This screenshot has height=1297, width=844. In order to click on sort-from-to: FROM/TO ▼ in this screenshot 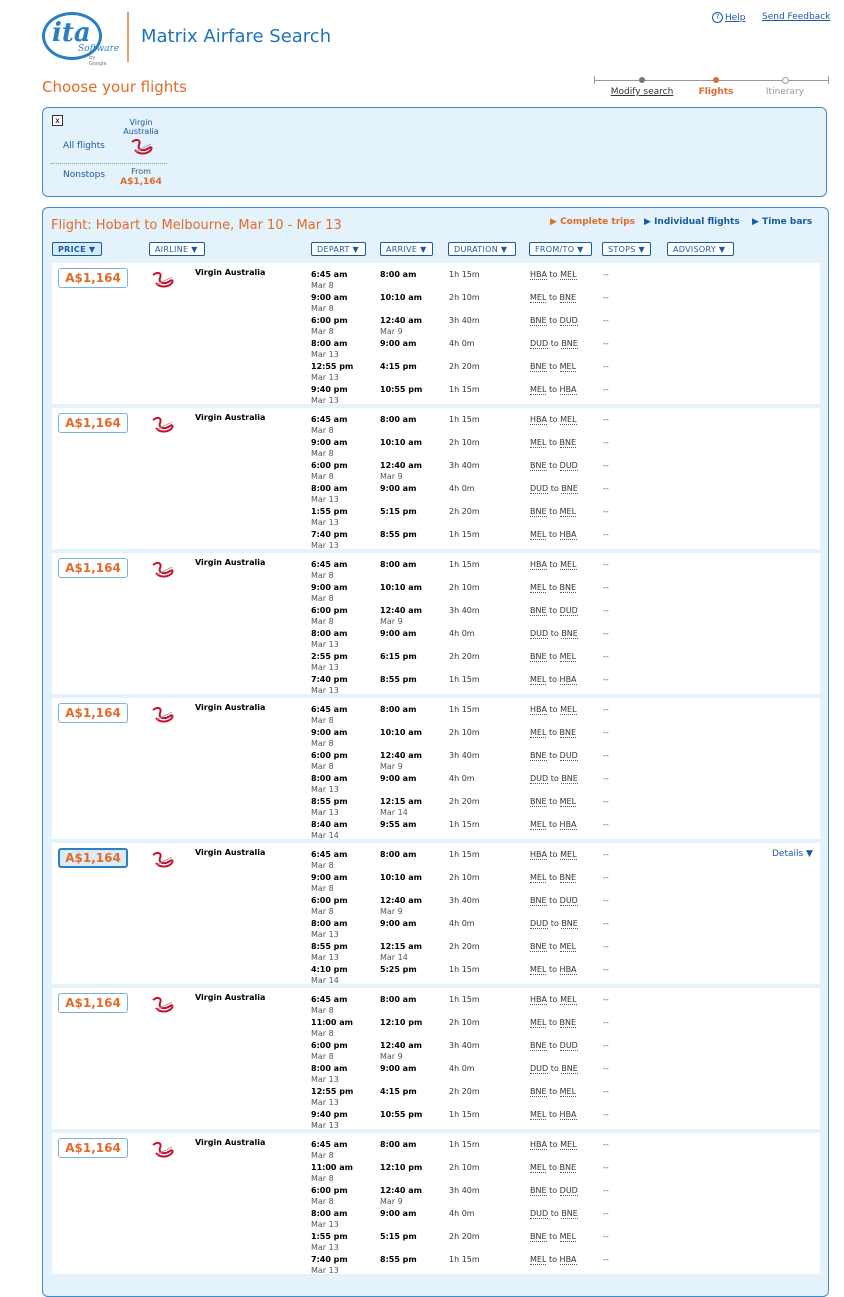, I will do `click(560, 249)`.